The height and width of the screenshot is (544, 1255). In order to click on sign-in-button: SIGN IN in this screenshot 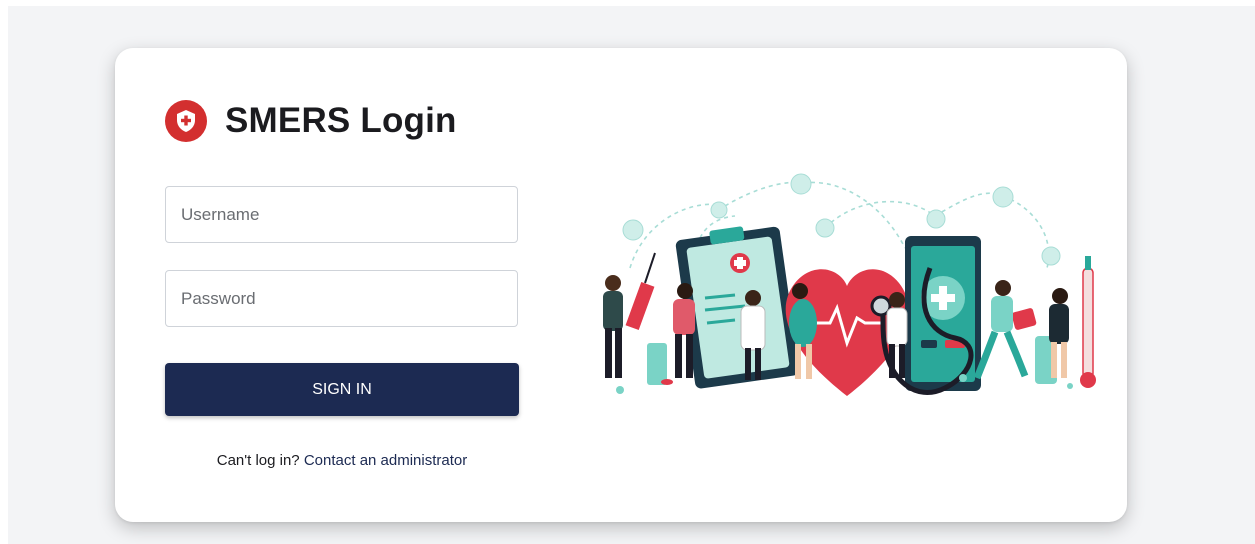, I will do `click(342, 389)`.